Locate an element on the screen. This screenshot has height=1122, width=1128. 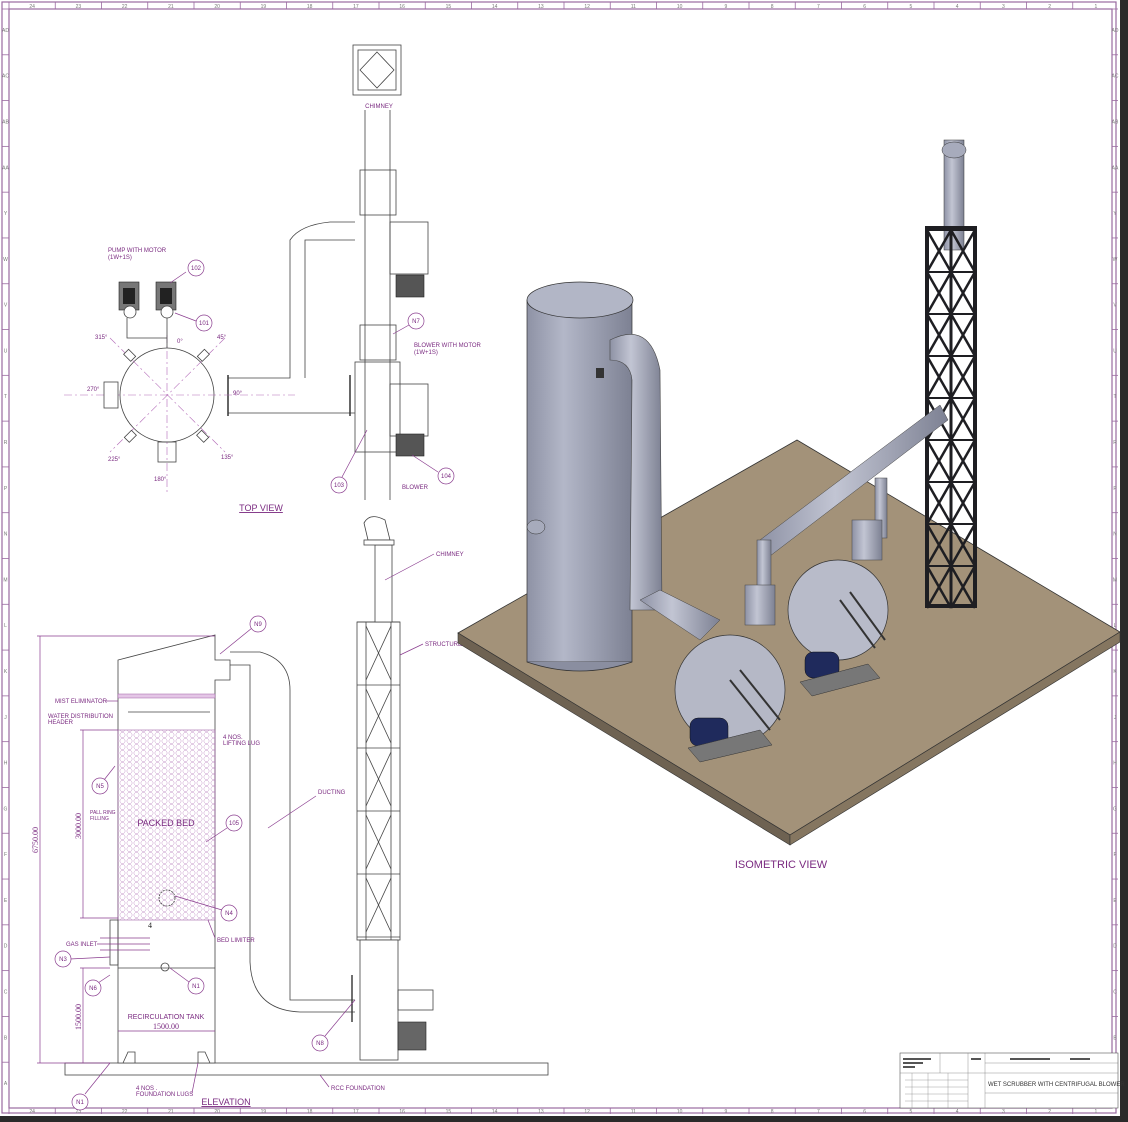
elevation-blower-motor is located at coordinates (412, 1036).